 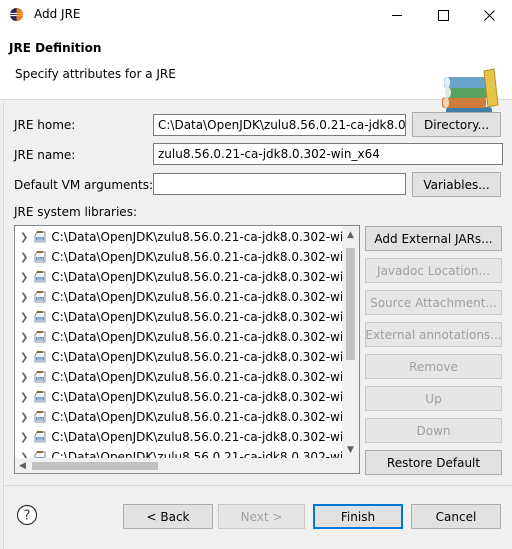 I want to click on close-icon, so click(x=489, y=15).